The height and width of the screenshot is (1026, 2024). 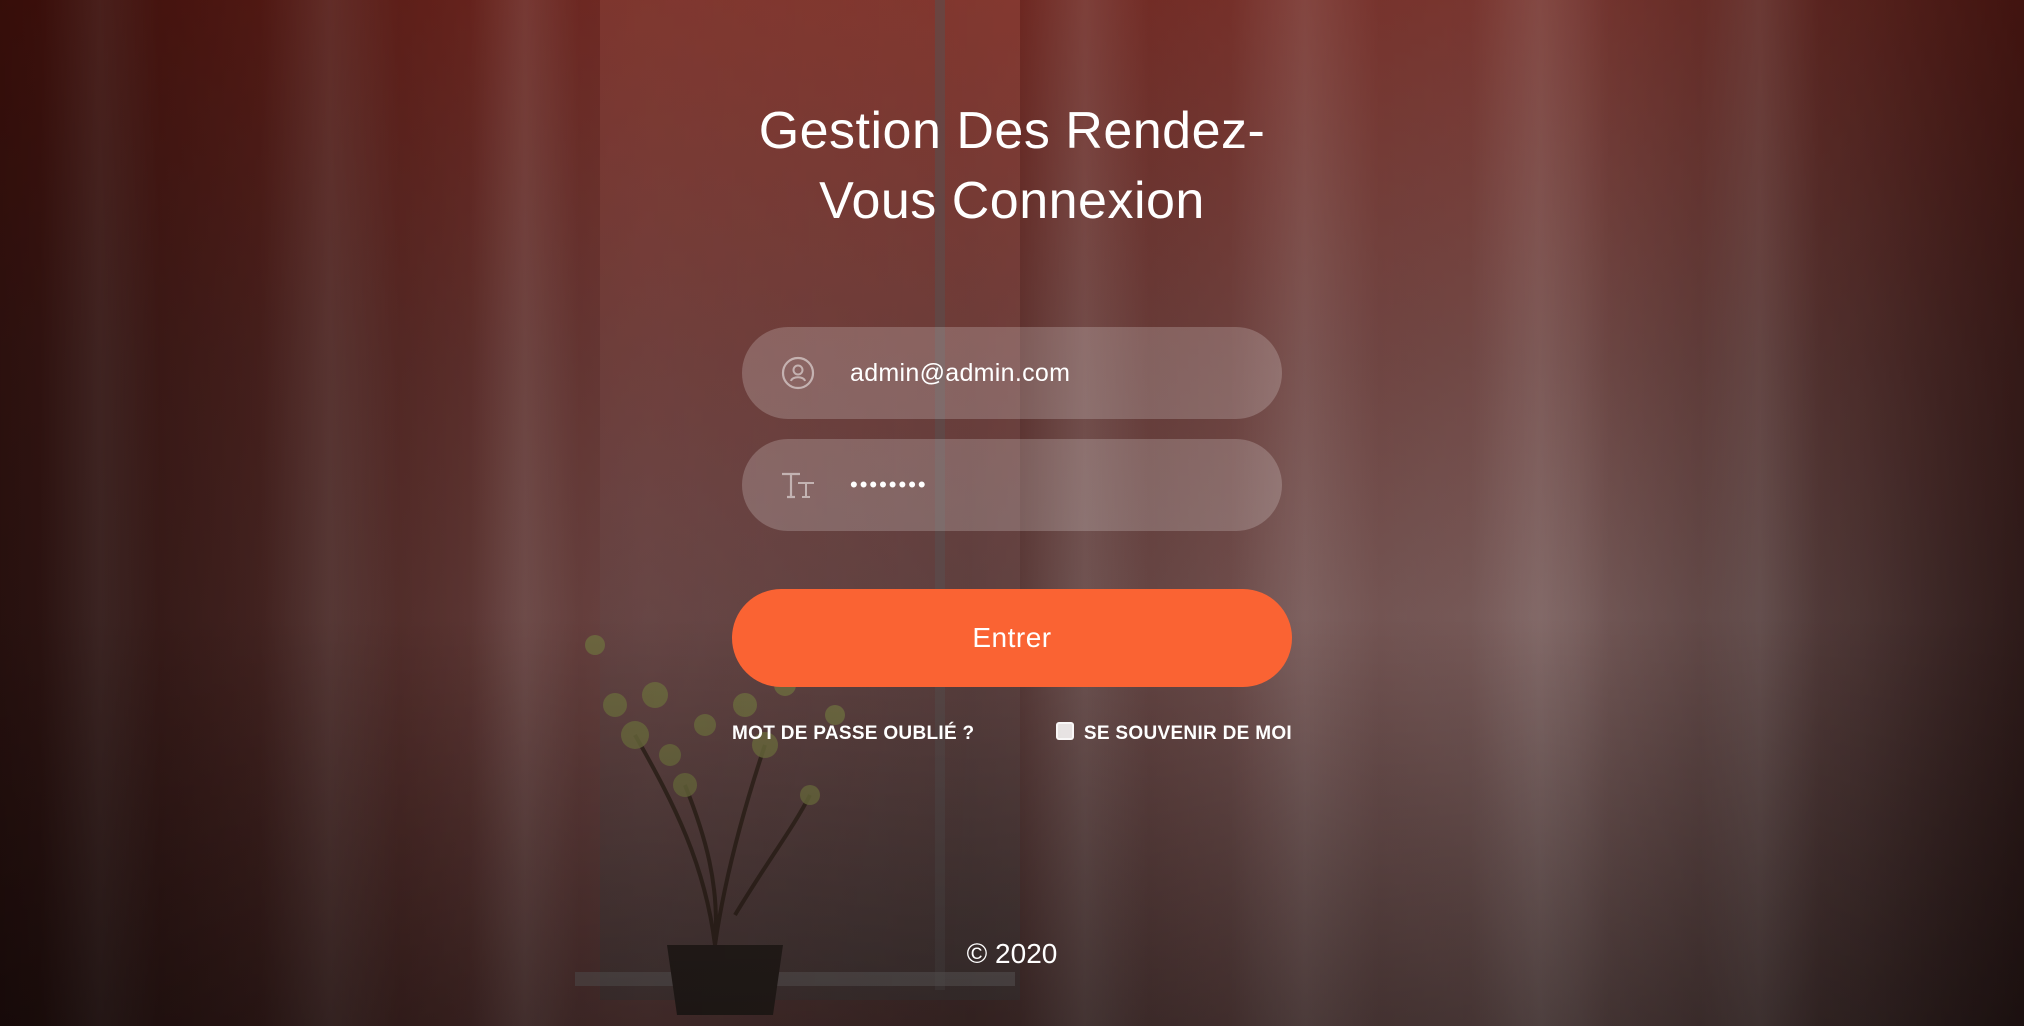 I want to click on forgot-password-link: MOT DE PASSE OUBLIÉ ?, so click(x=853, y=734).